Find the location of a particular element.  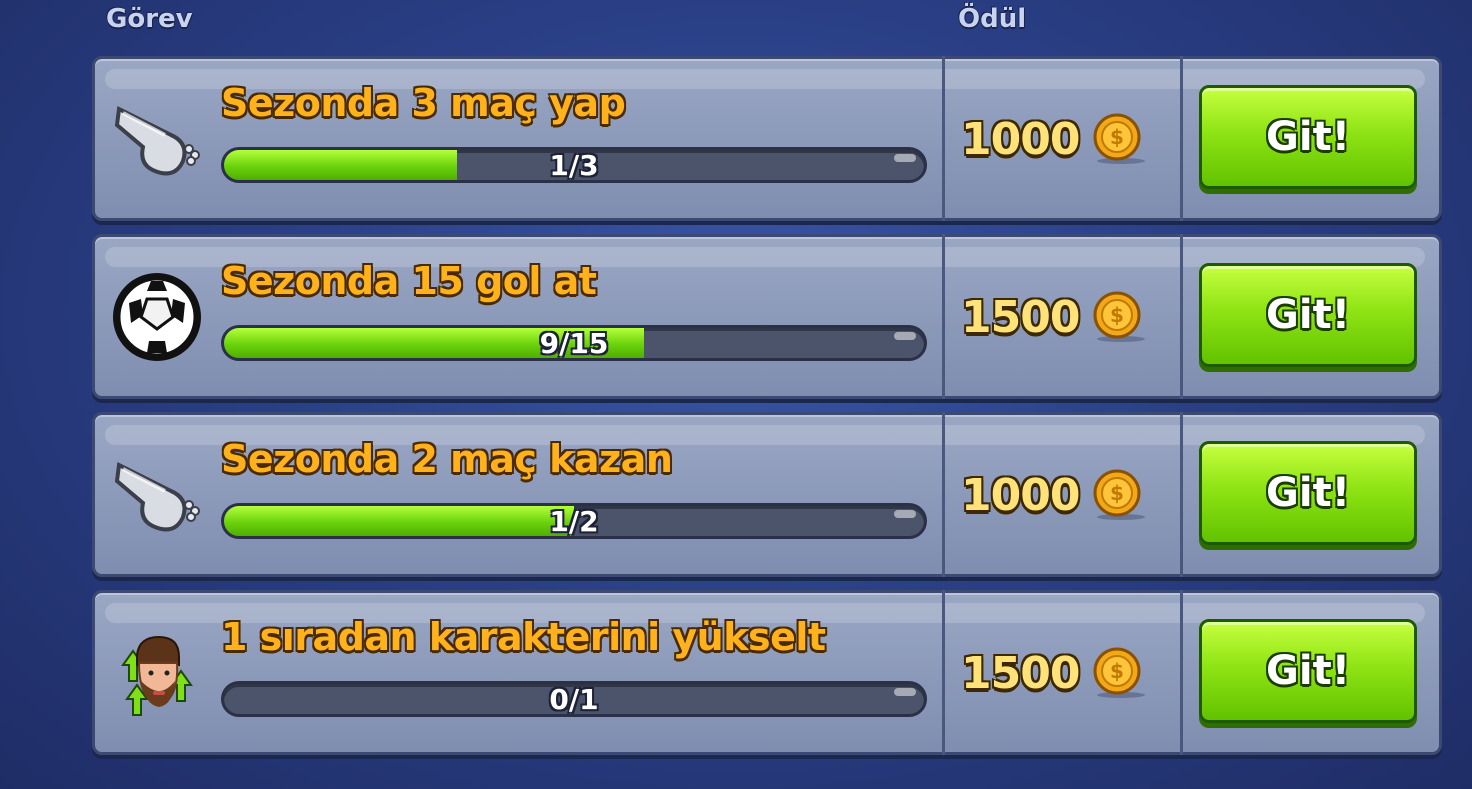

character-upgrade-icon is located at coordinates (157, 673).